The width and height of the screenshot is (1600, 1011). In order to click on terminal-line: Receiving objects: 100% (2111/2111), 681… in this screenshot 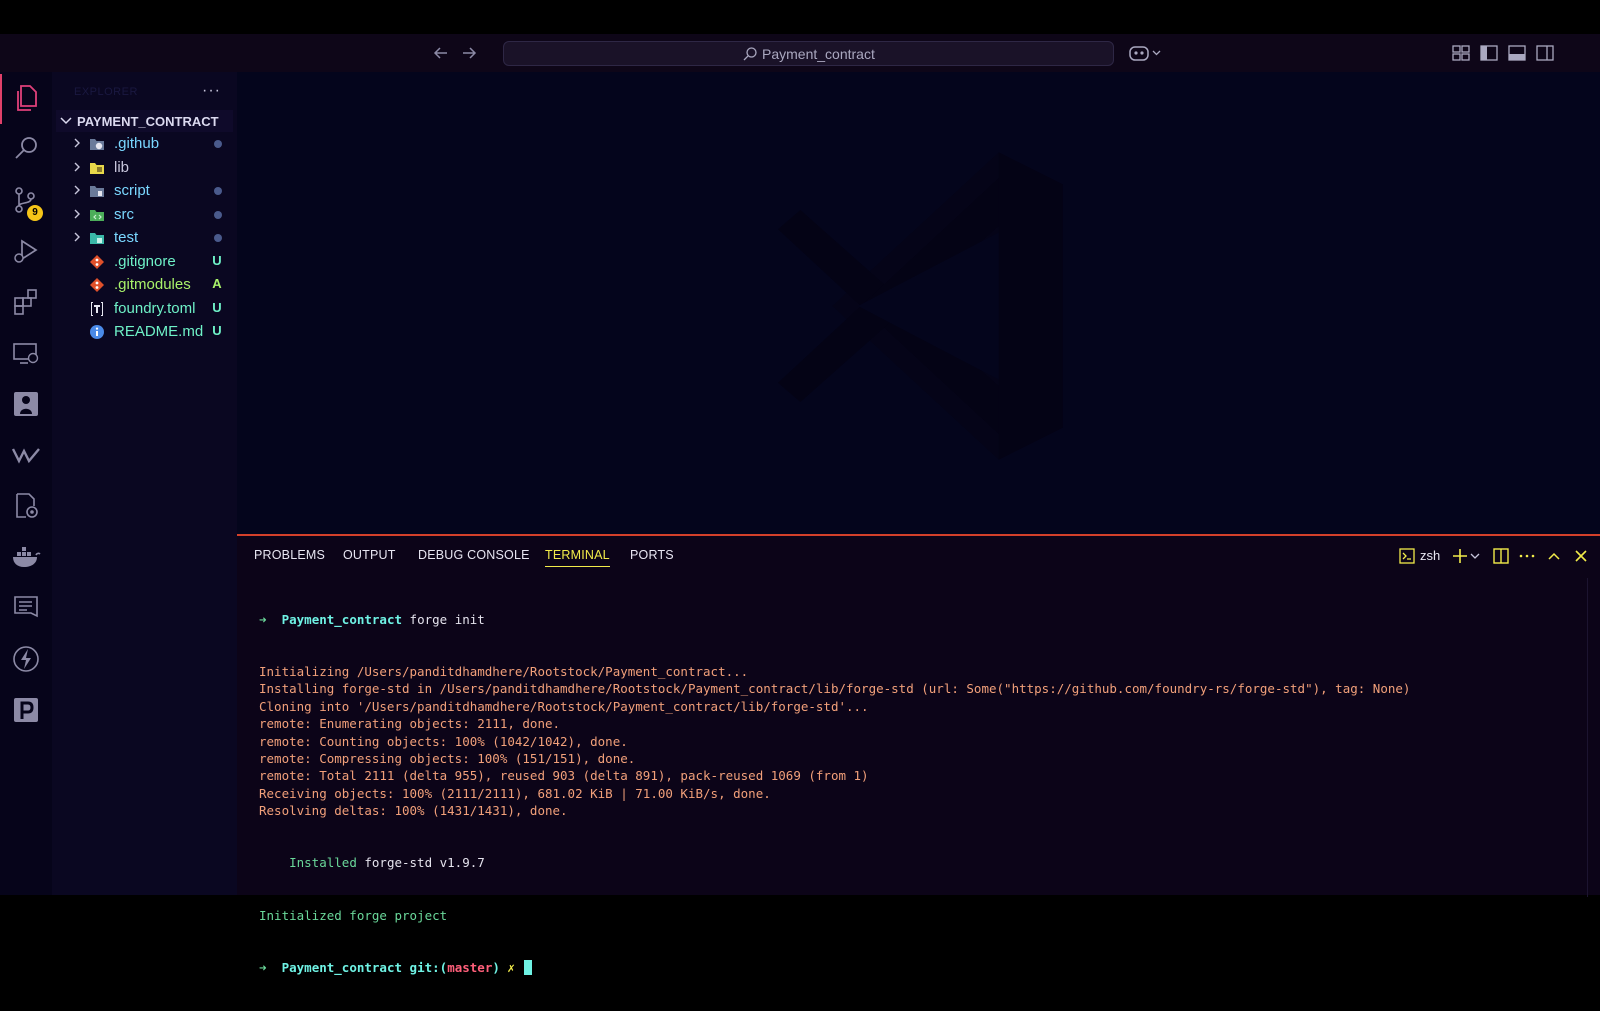, I will do `click(515, 793)`.